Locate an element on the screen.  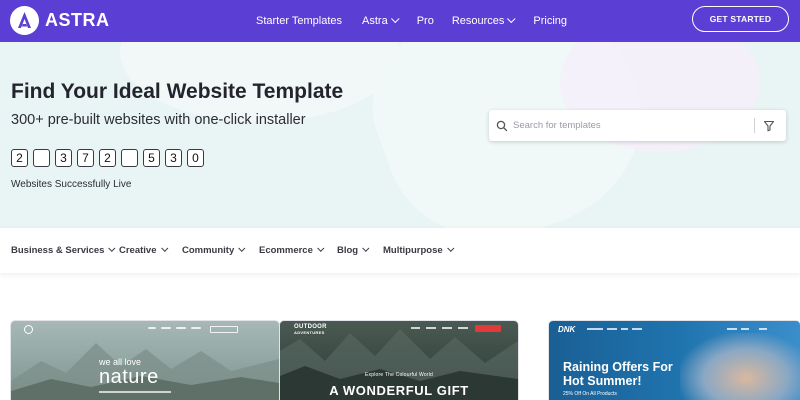
astra-logo-icon is located at coordinates (24, 20).